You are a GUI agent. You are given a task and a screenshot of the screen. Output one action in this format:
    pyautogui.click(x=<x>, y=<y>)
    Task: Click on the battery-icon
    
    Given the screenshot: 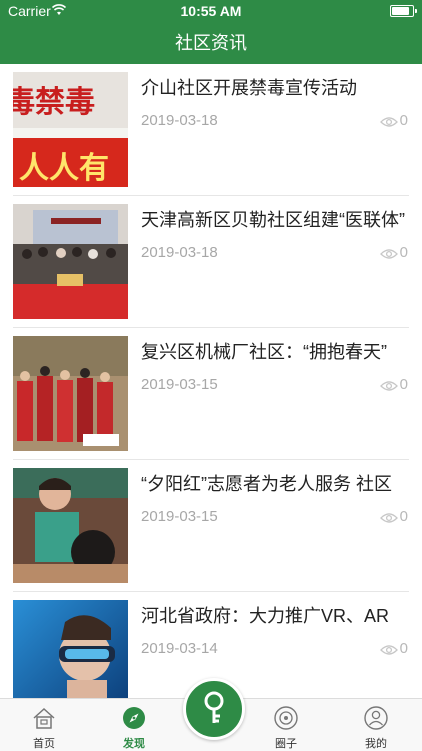 What is the action you would take?
    pyautogui.click(x=403, y=11)
    